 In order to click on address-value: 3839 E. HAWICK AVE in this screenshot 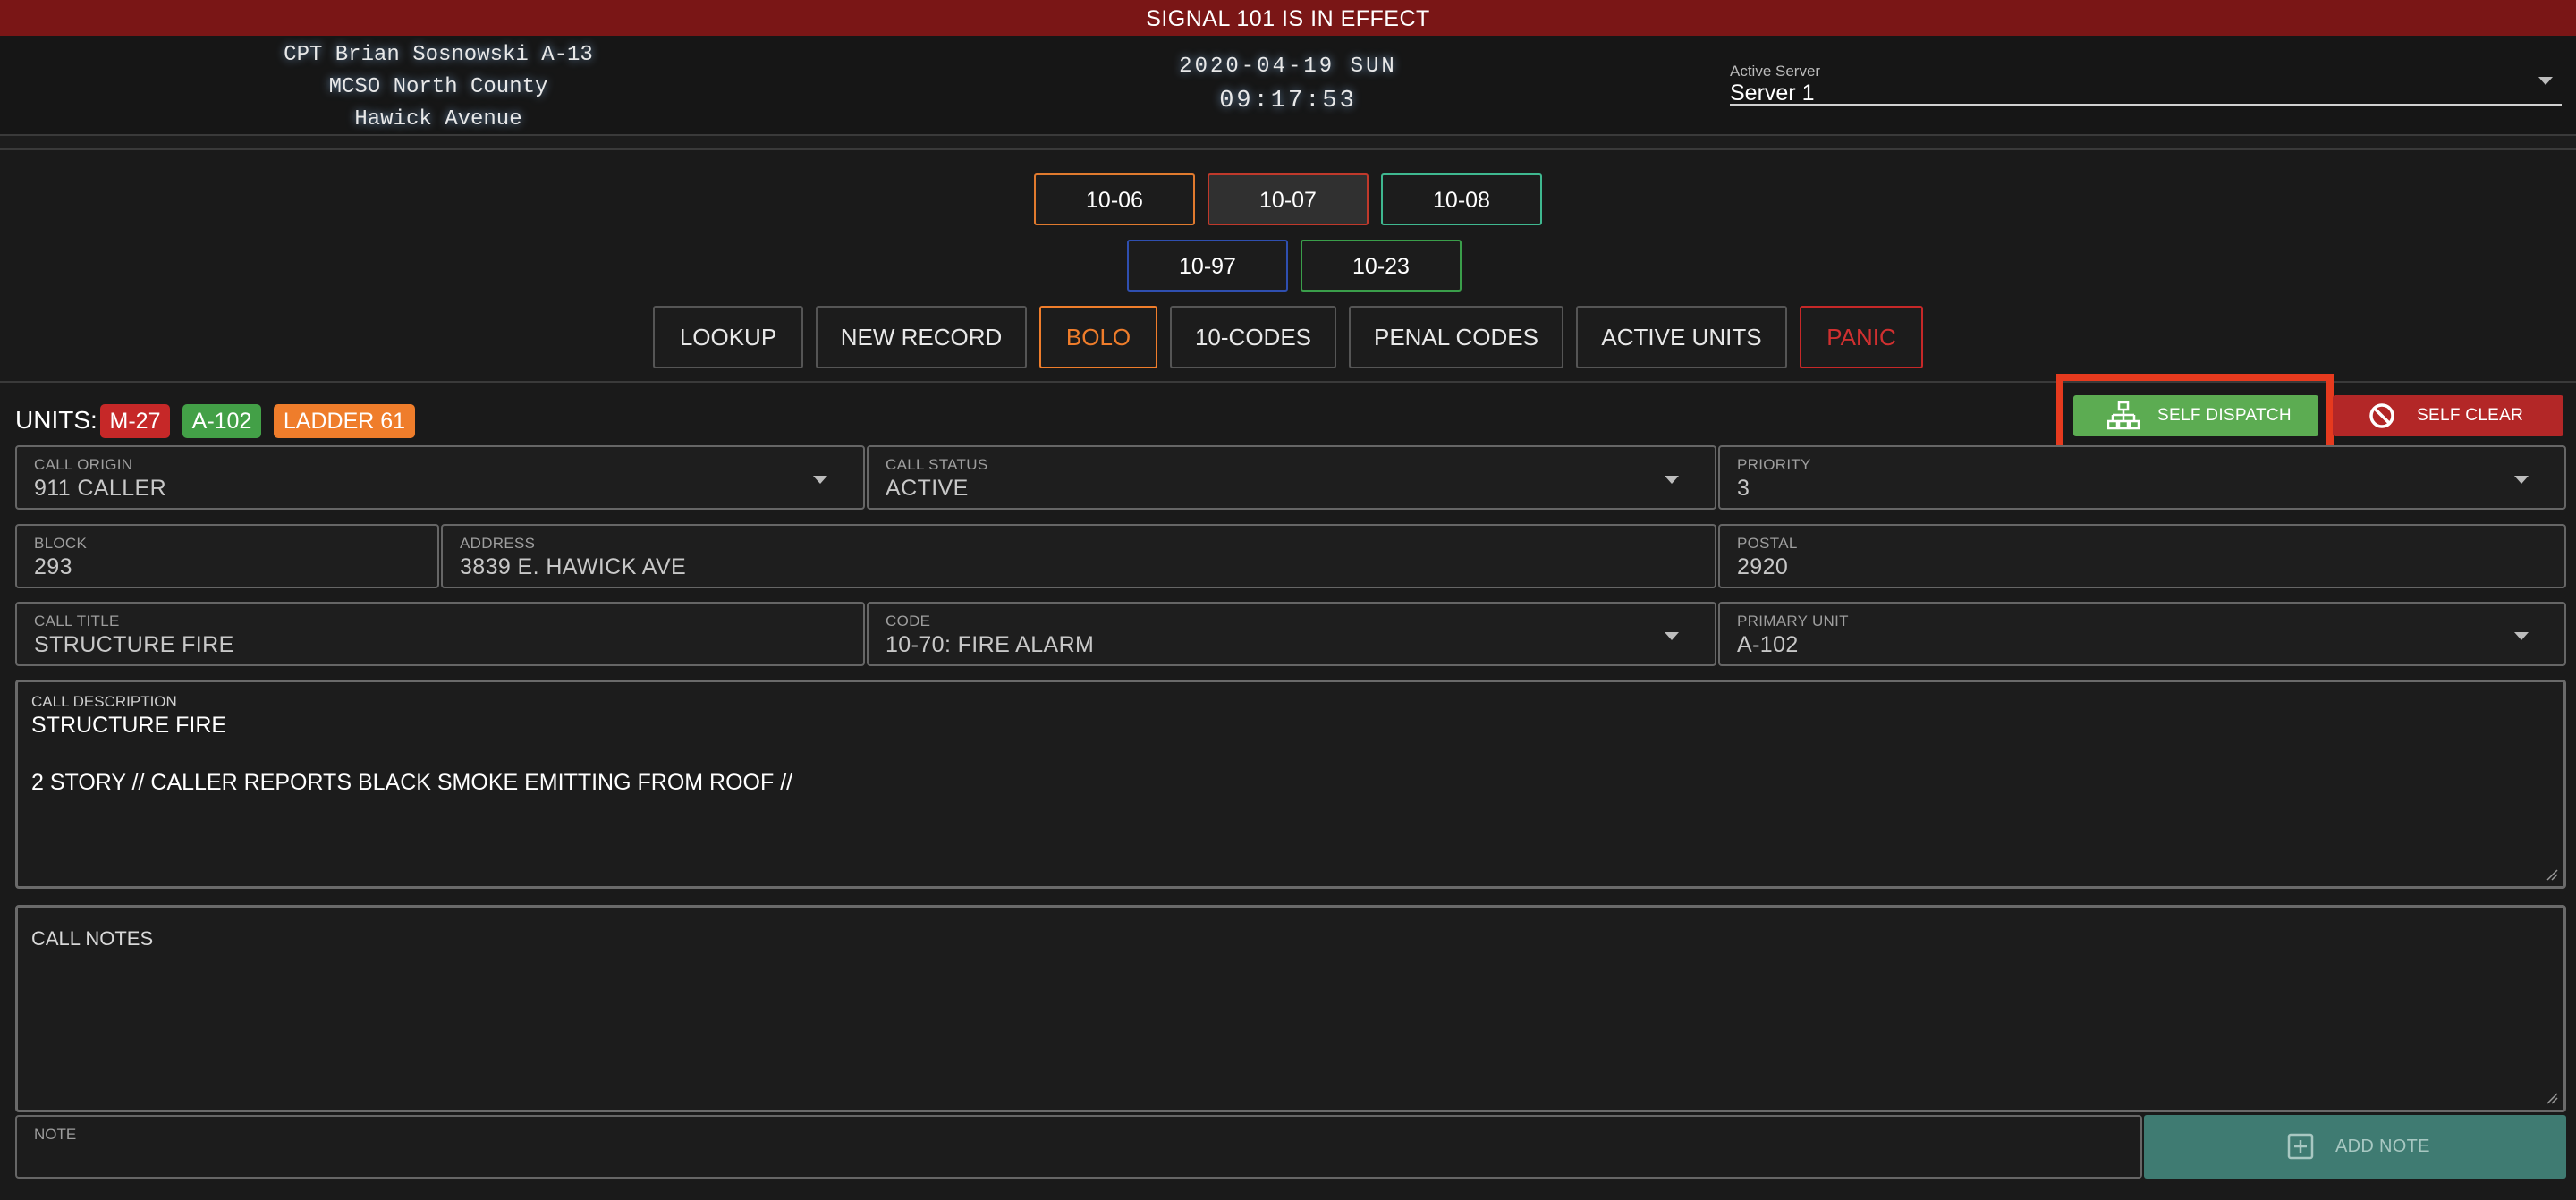, I will do `click(573, 566)`.